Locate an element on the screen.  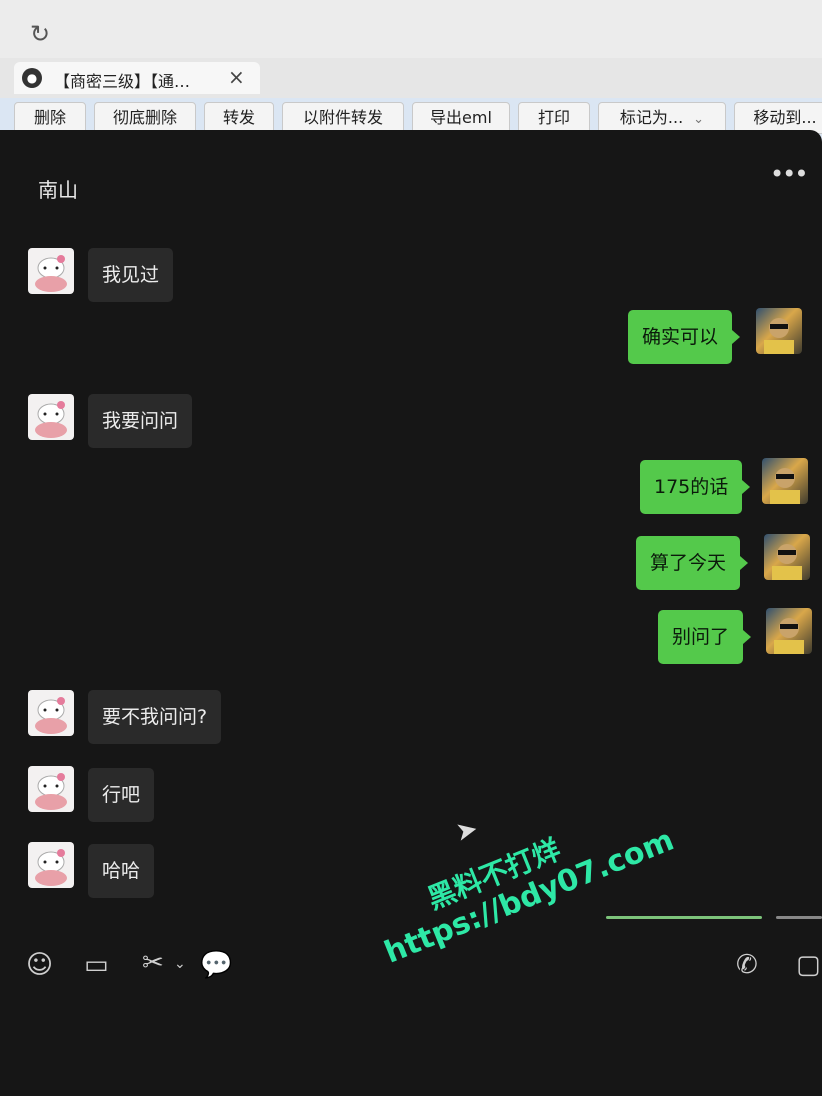
tab-close-button: × is located at coordinates (236, 77).